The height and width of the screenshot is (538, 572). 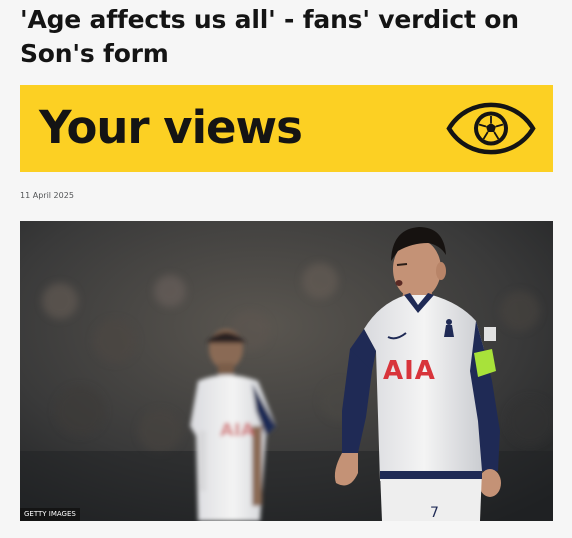 What do you see at coordinates (171, 127) in the screenshot?
I see `banner-title: Your views` at bounding box center [171, 127].